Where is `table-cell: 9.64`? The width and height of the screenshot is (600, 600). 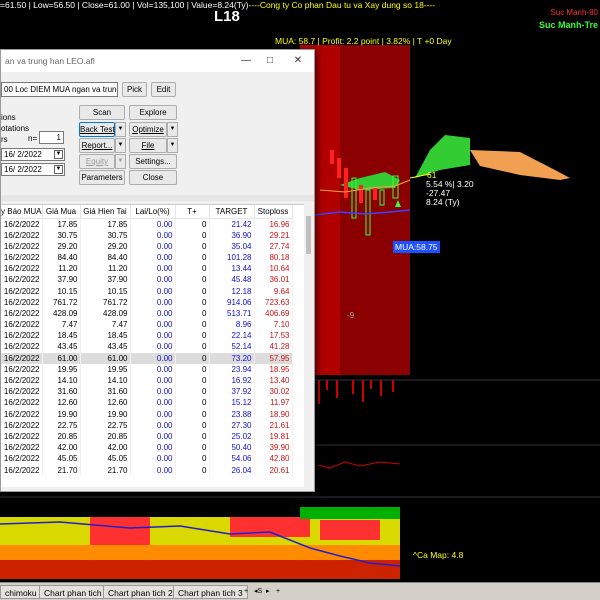 table-cell: 9.64 is located at coordinates (273, 291).